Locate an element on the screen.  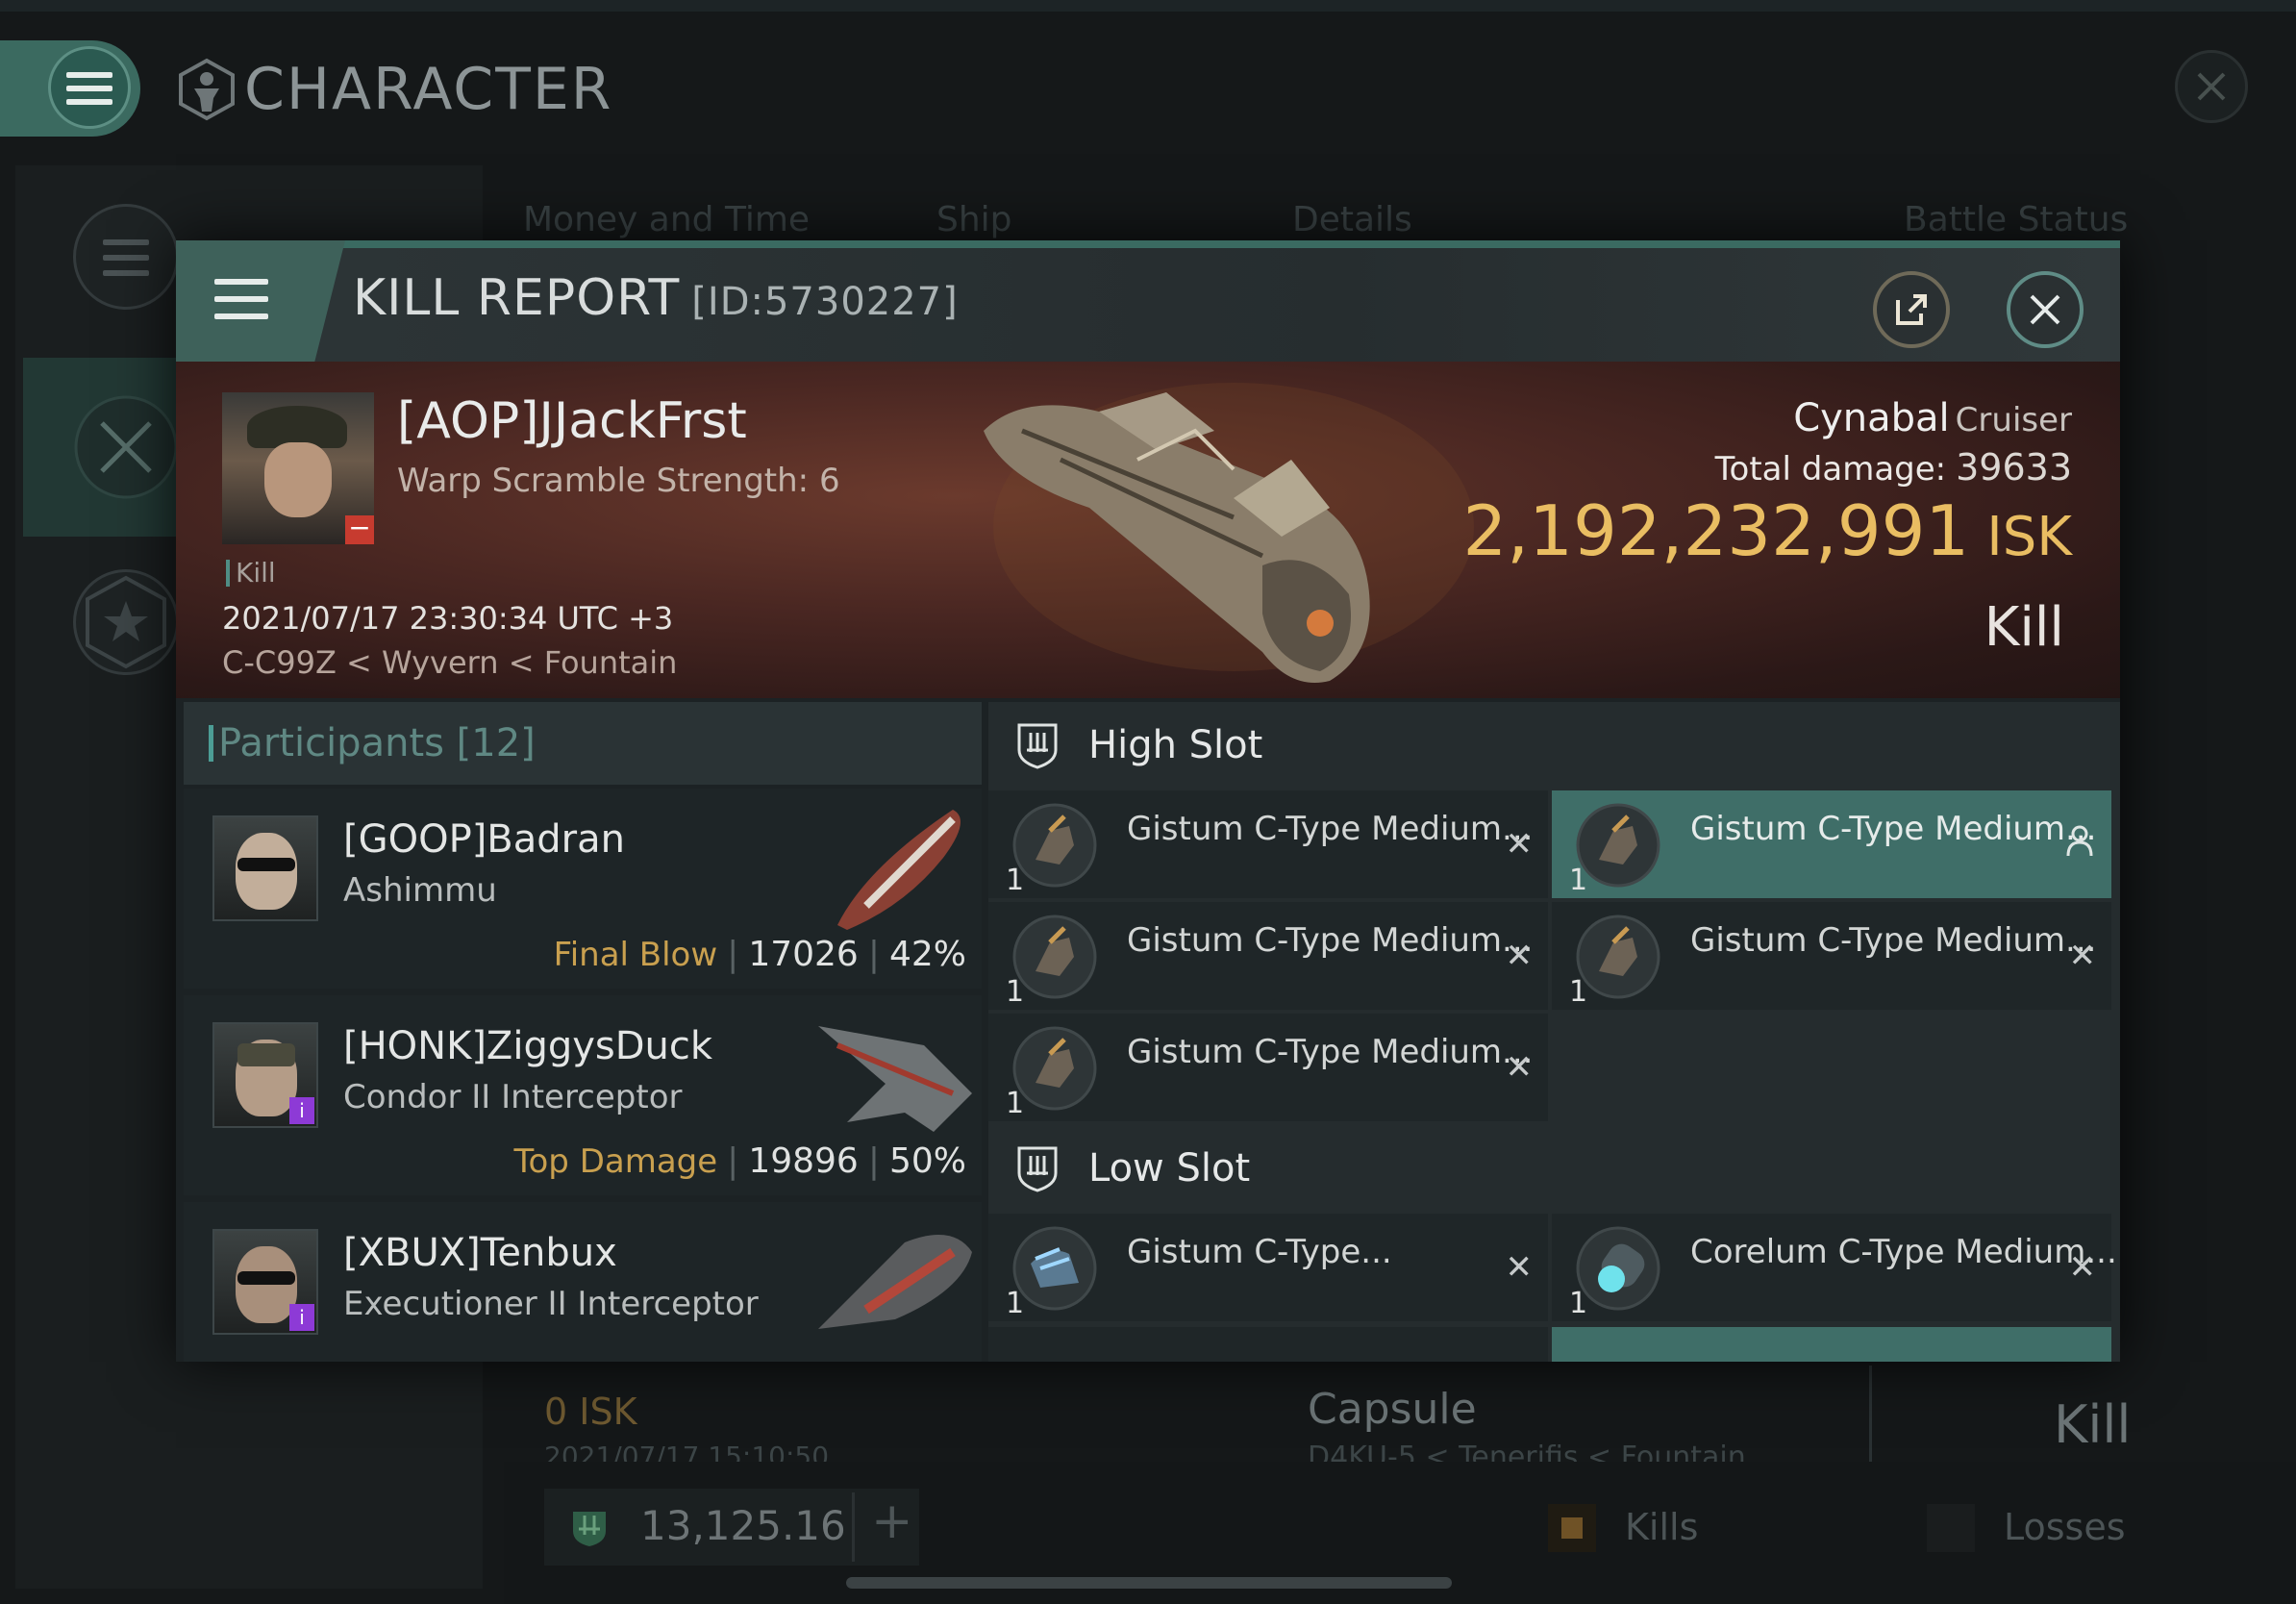
isk-unit: ISK is located at coordinates (2029, 537).